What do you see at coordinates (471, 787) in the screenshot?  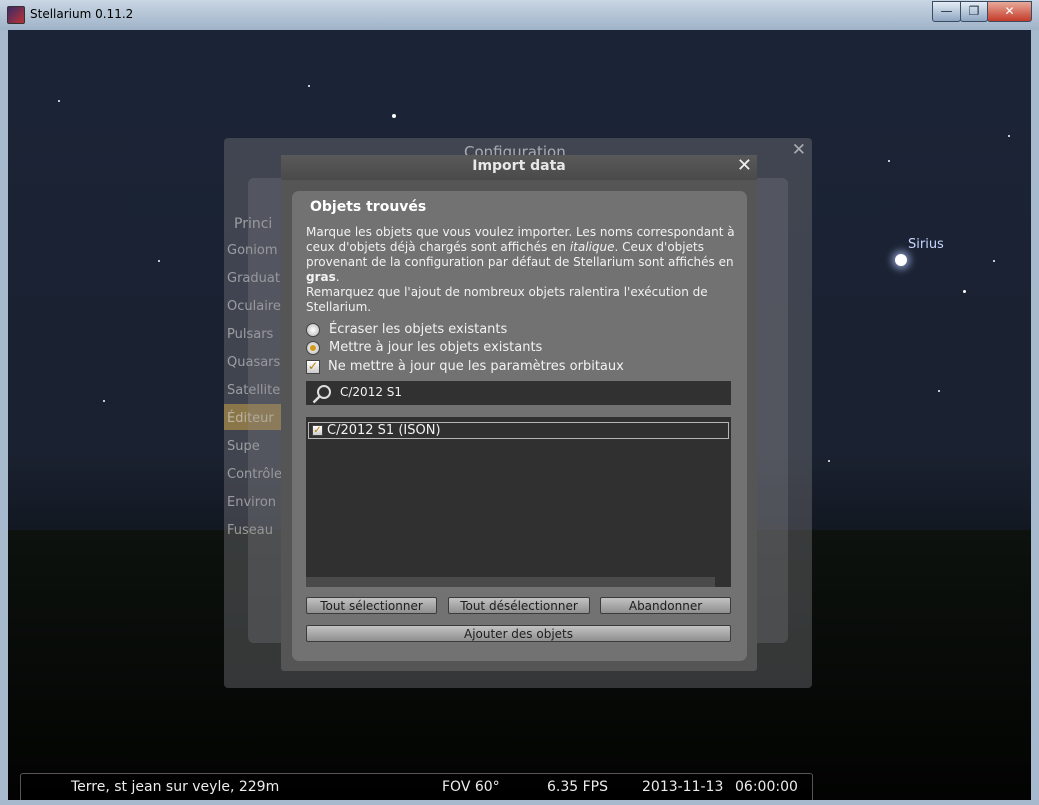 I see `fov-text: FOV 60°` at bounding box center [471, 787].